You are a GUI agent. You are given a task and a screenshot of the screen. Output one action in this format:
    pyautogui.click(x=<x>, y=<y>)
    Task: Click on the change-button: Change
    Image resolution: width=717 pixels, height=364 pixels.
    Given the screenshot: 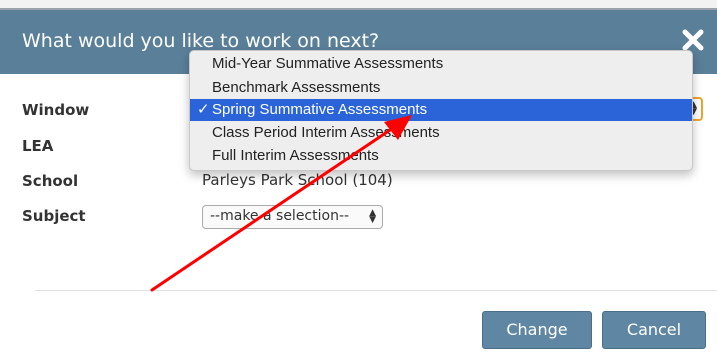 What is the action you would take?
    pyautogui.click(x=537, y=330)
    